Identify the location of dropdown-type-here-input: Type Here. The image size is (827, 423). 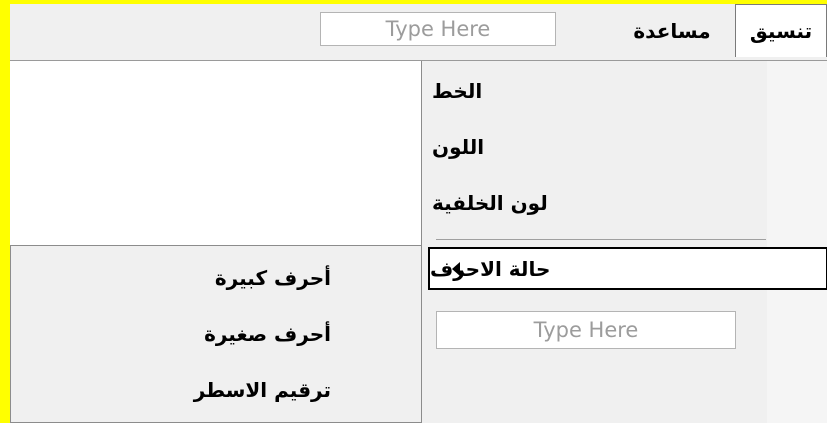
(586, 330).